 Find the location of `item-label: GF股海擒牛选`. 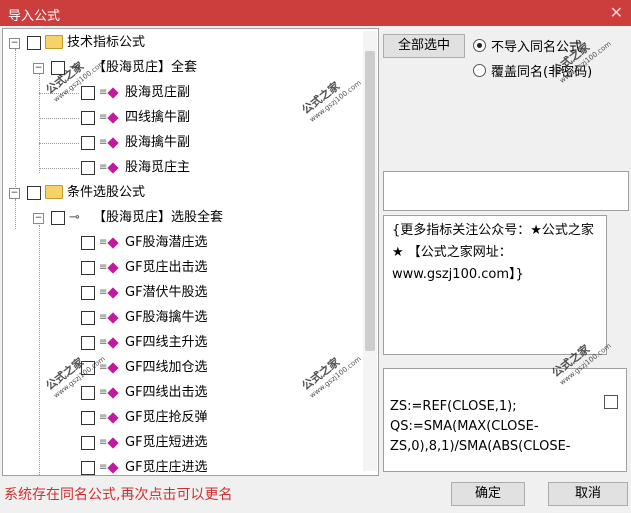

item-label: GF股海擒牛选 is located at coordinates (166, 317).